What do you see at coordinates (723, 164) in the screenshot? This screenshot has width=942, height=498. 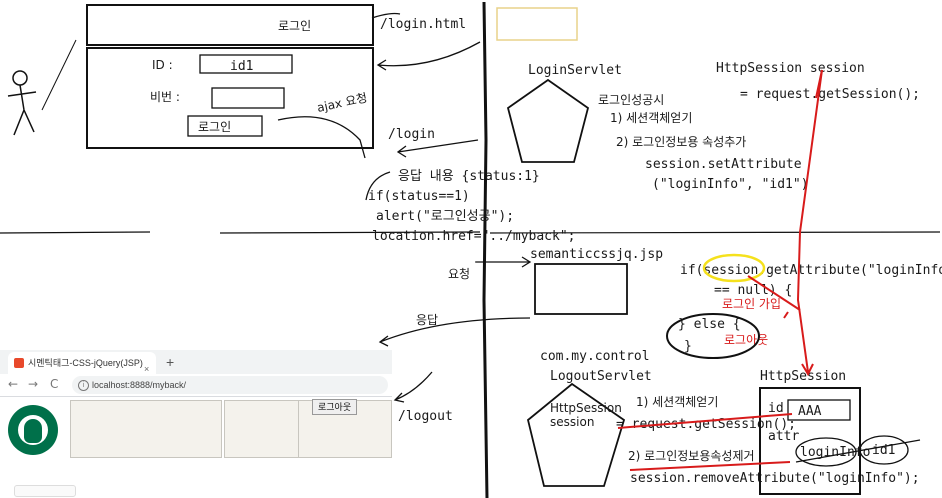 I see `login-code-1: session.setAttribute` at bounding box center [723, 164].